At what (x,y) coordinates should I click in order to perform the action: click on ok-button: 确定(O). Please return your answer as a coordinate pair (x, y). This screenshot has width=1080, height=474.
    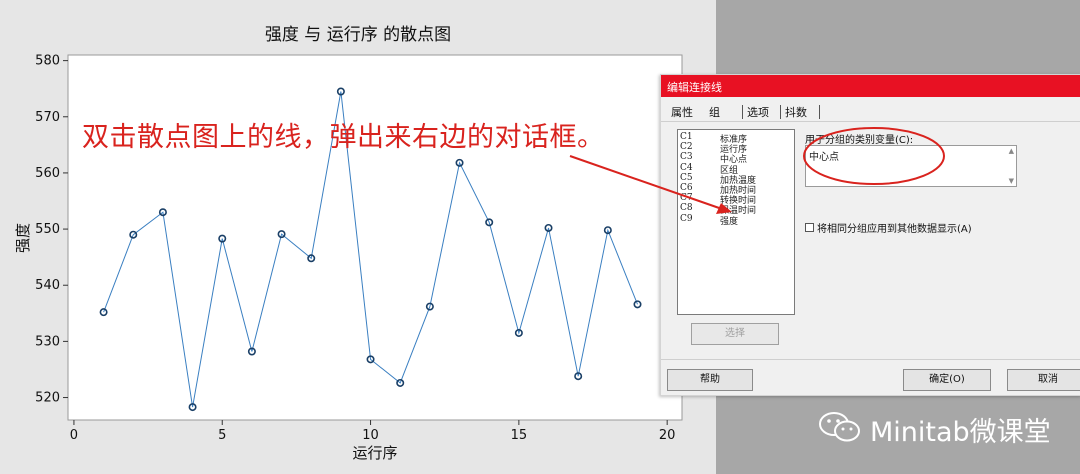
    Looking at the image, I should click on (947, 380).